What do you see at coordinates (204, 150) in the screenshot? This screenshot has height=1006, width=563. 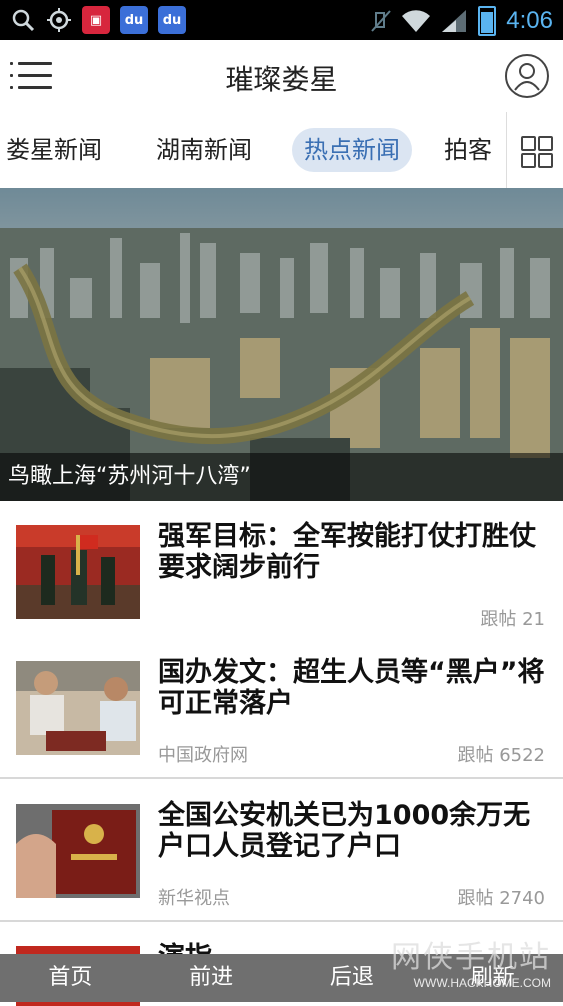 I see `tab-hunan-news: 湖南新闻` at bounding box center [204, 150].